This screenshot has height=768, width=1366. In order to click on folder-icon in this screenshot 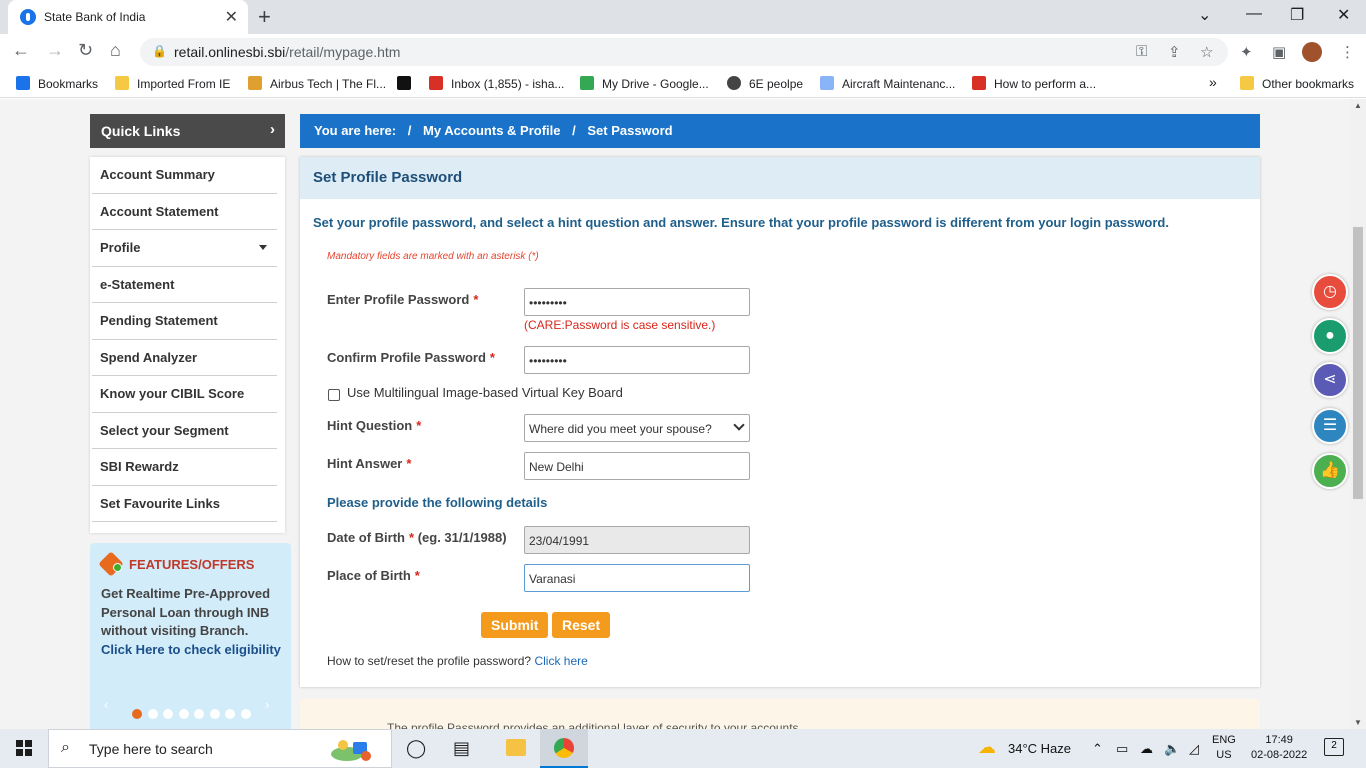, I will do `click(1247, 83)`.